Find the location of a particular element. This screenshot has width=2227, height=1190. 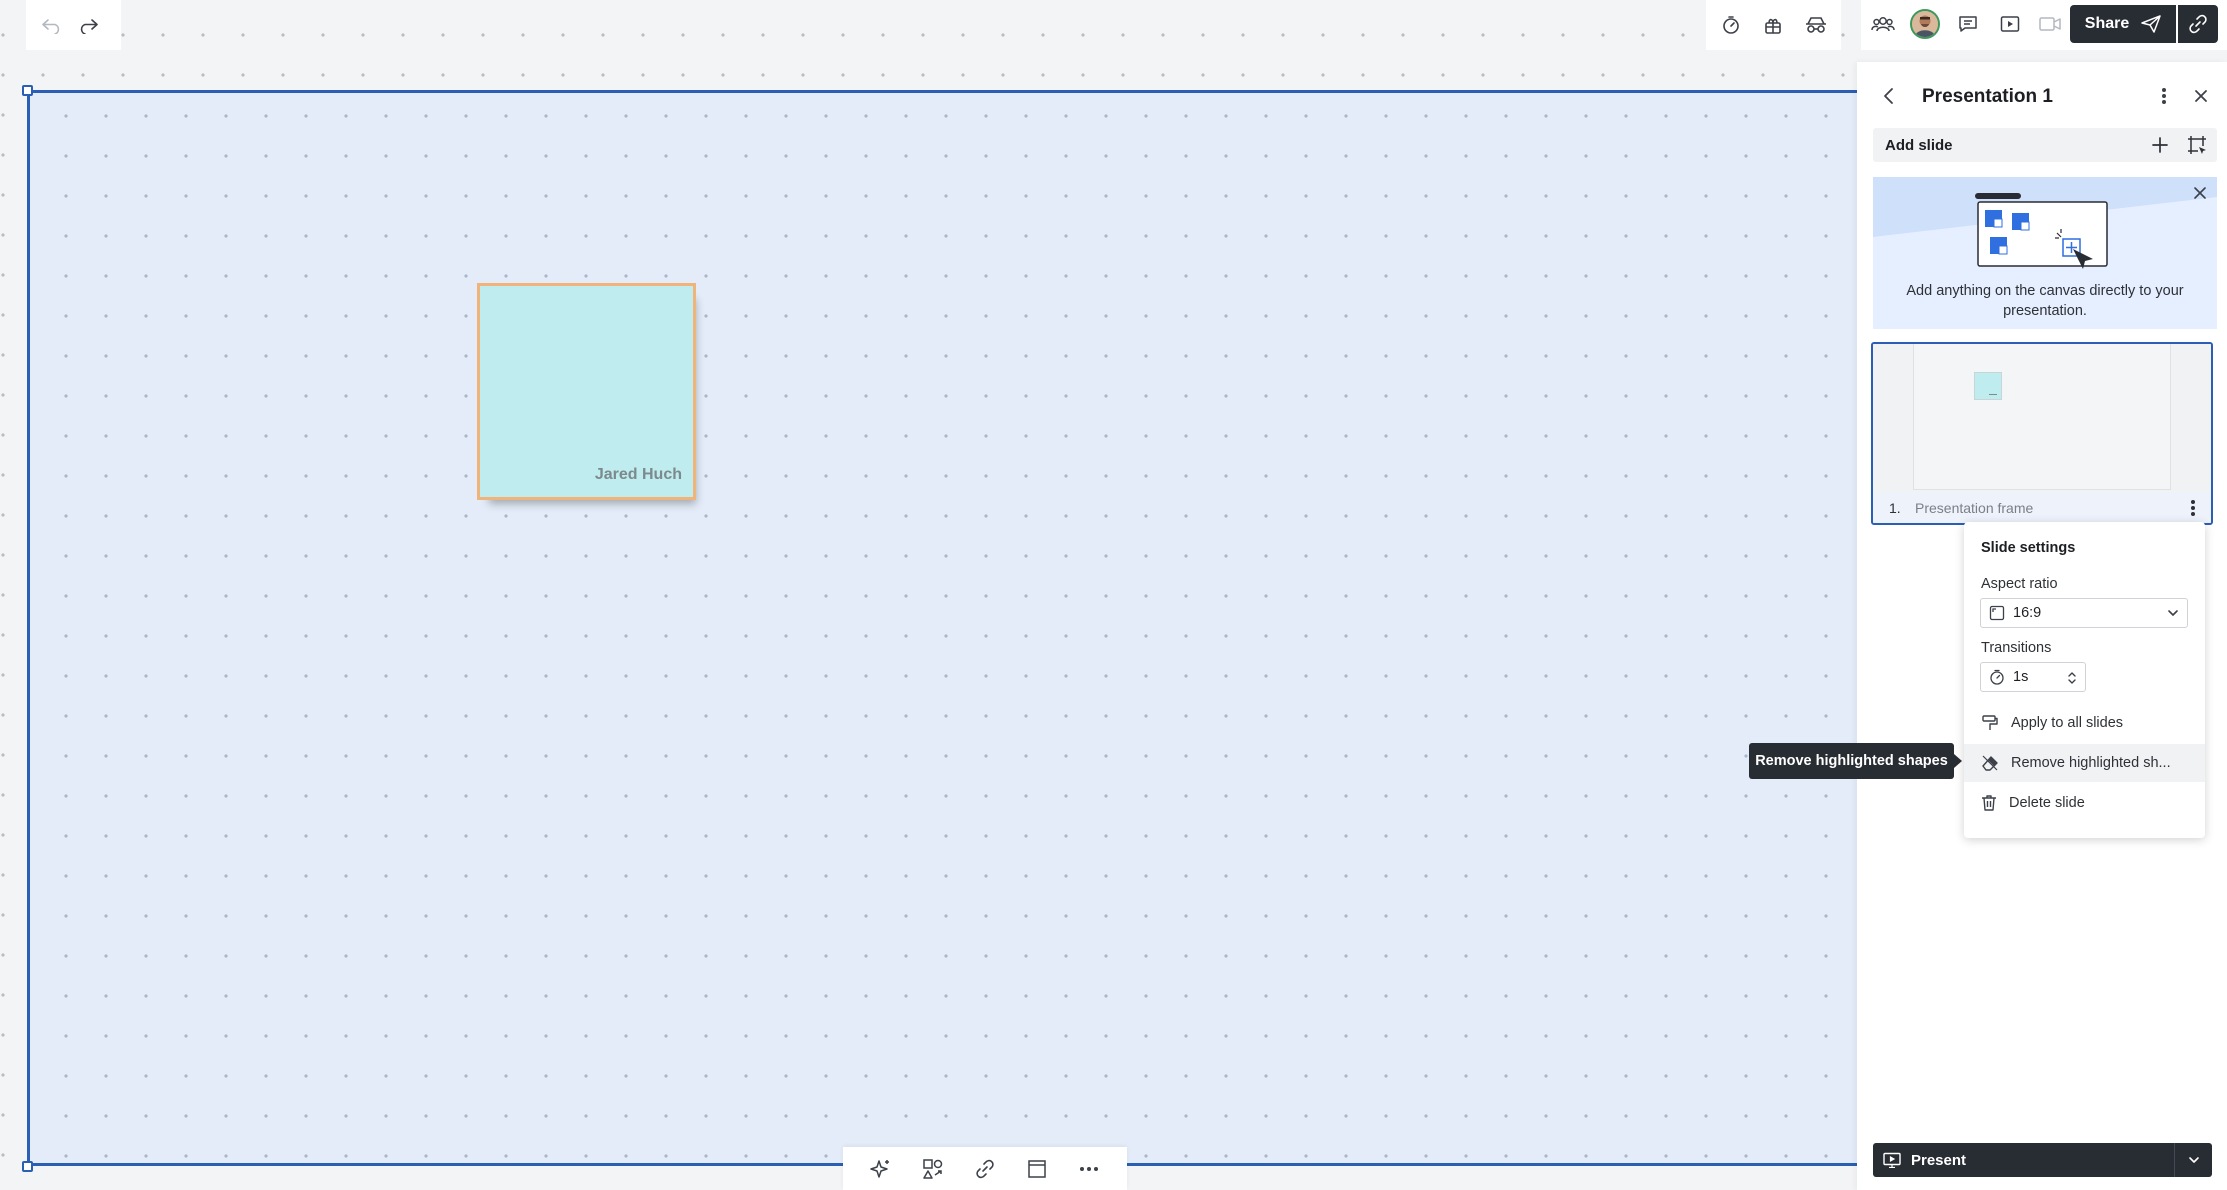

present-icon is located at coordinates (2010, 24).